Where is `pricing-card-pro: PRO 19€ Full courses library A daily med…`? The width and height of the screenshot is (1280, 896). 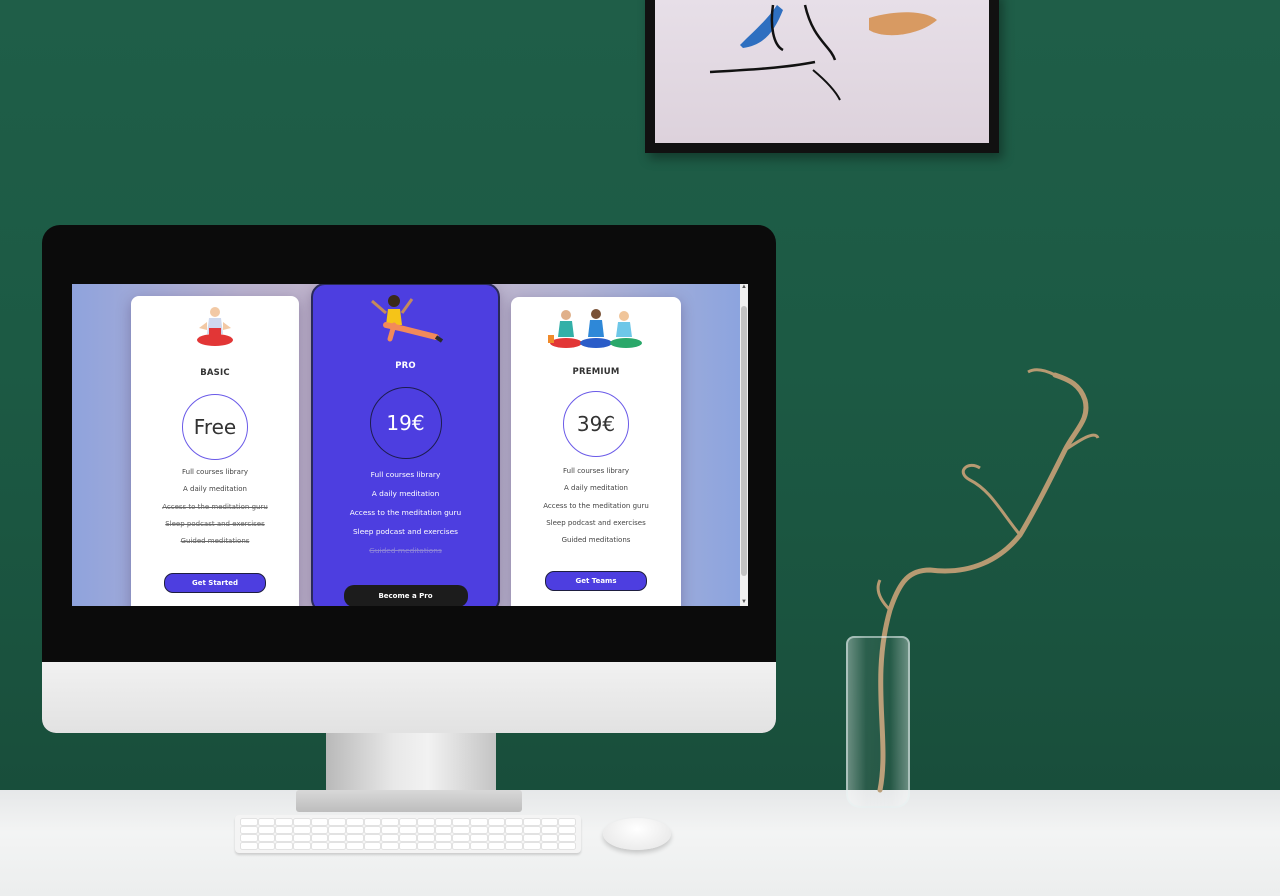 pricing-card-pro: PRO 19€ Full courses library A daily med… is located at coordinates (405, 445).